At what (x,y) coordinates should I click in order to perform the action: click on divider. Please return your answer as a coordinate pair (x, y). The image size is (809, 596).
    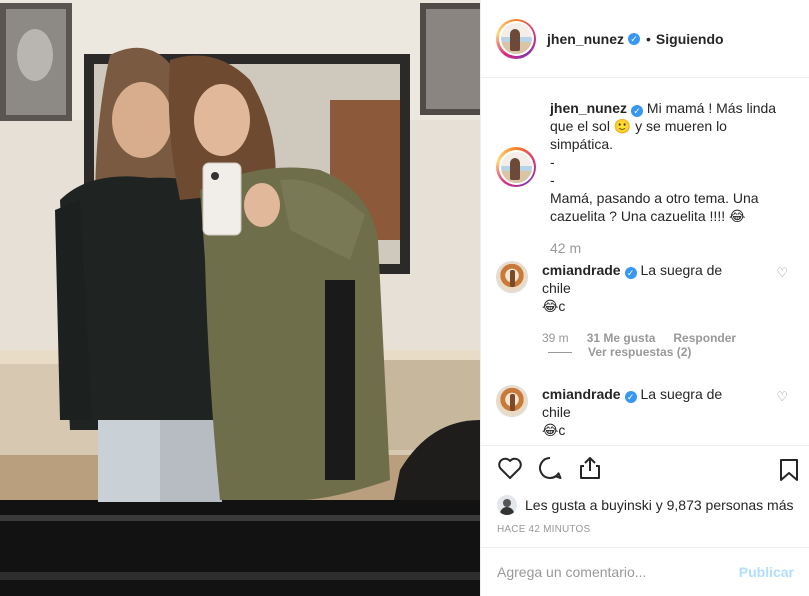
    Looking at the image, I should click on (560, 352).